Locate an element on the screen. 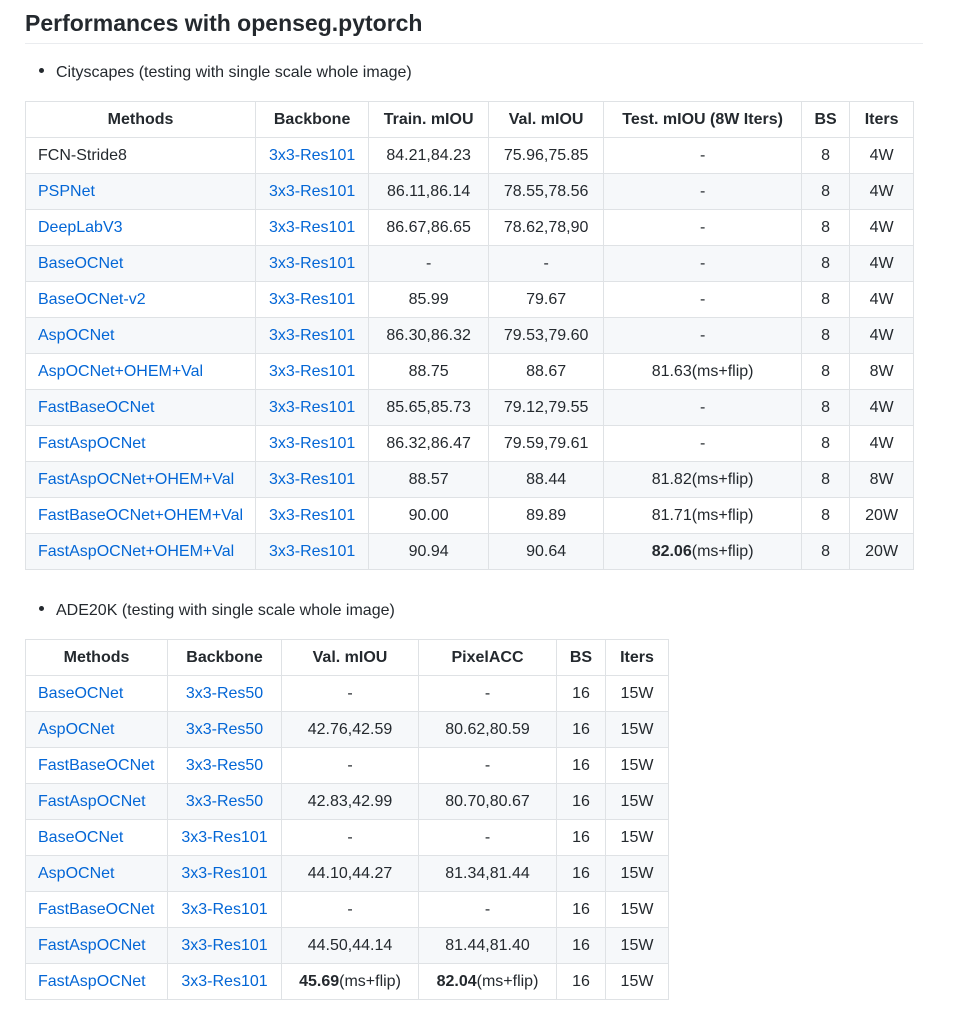 This screenshot has height=1017, width=953. pixel-acc-value: (ms+flip) is located at coordinates (507, 981).